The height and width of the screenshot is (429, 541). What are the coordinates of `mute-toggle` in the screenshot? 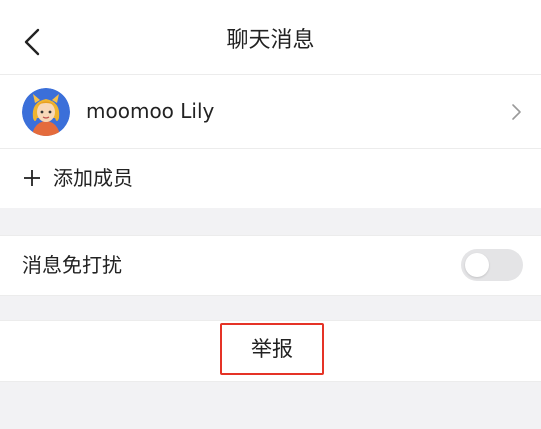 It's located at (492, 265).